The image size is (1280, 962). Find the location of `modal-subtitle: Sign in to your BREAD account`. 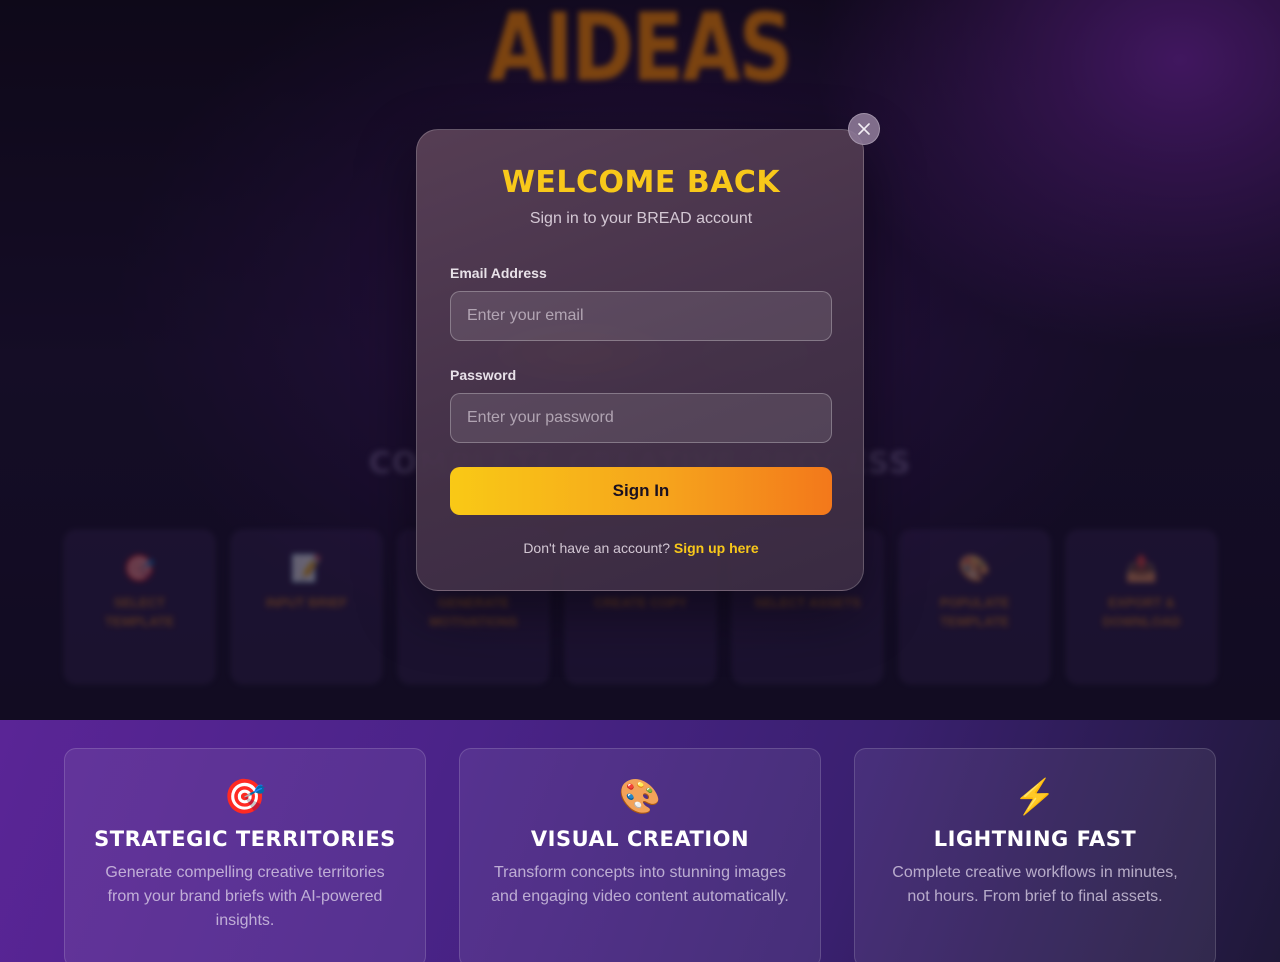

modal-subtitle: Sign in to your BREAD account is located at coordinates (641, 218).